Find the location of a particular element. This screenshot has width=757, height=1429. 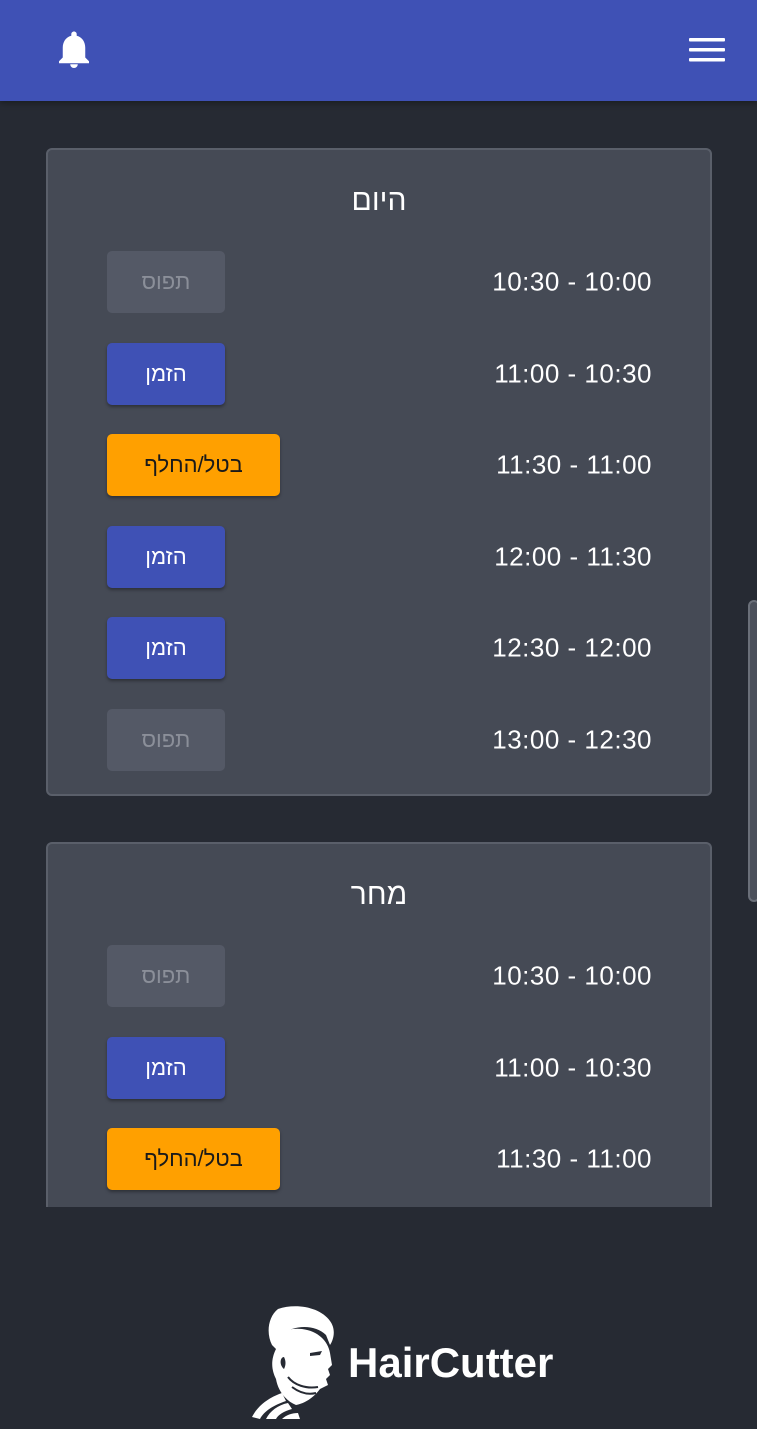

menu-button is located at coordinates (707, 50).